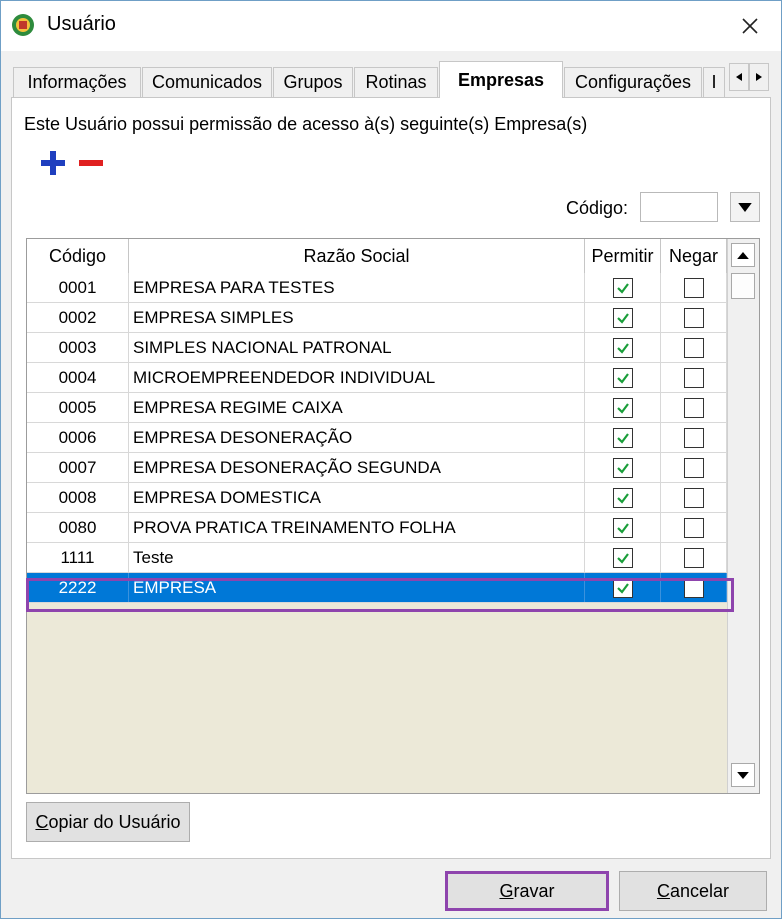 The image size is (782, 919). I want to click on table-row: 0002 EMPRESA SIMPLES, so click(377, 318).